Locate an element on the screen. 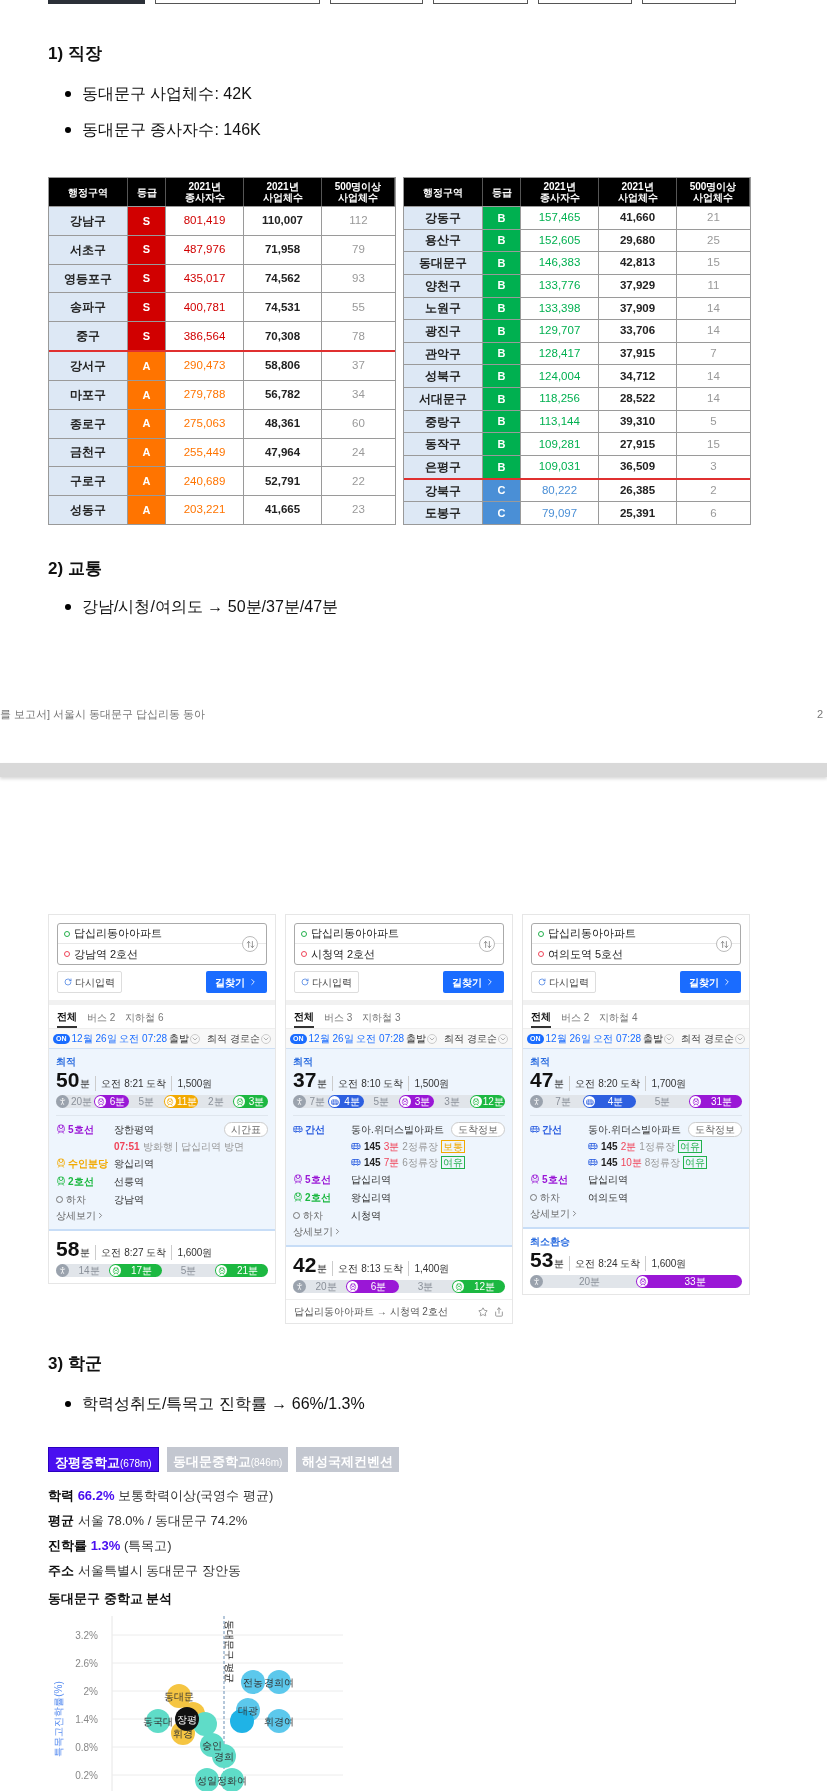  arrival-time: 오전 8:20 도착 is located at coordinates (605, 1083).